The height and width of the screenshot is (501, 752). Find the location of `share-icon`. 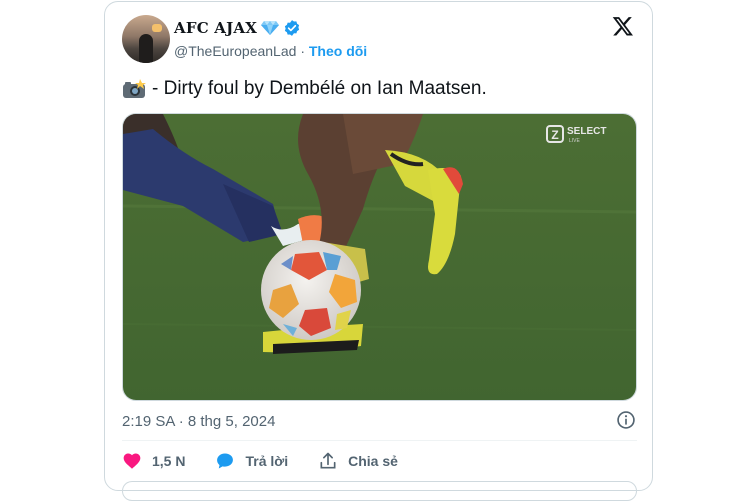

share-icon is located at coordinates (328, 460).